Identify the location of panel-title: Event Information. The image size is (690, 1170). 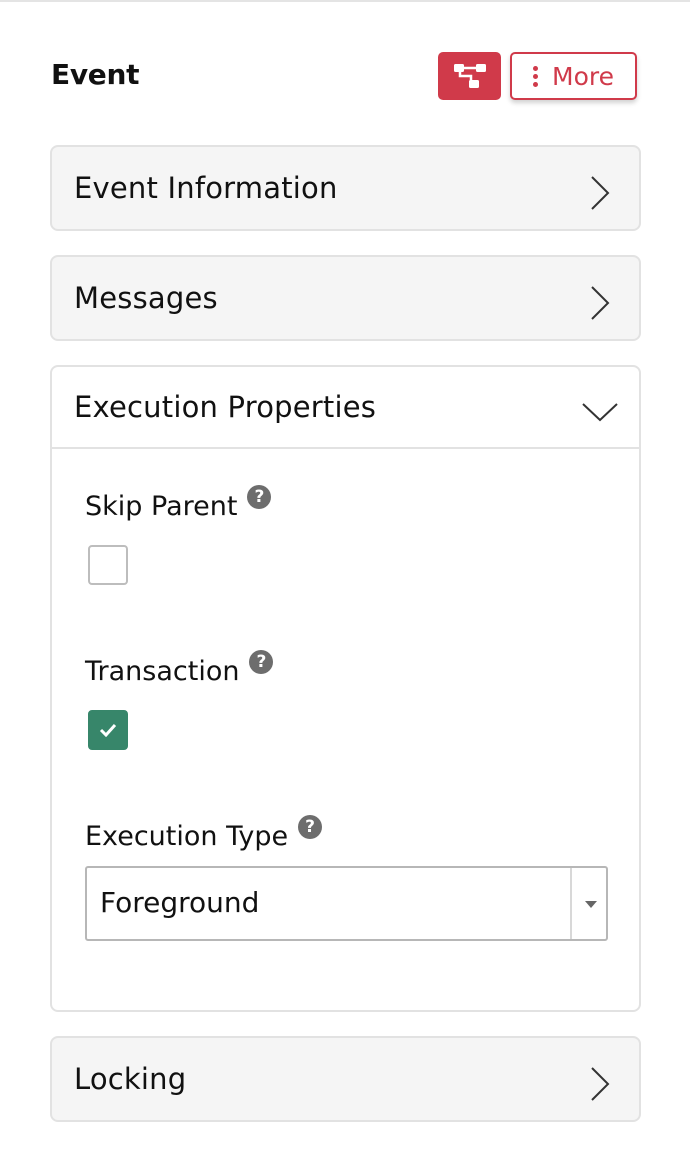
(206, 188).